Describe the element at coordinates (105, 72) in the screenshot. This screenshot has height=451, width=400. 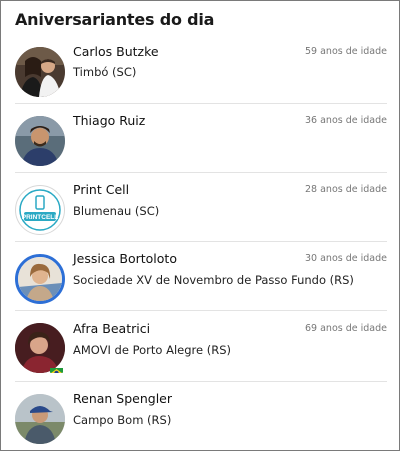
I see `person-city: Timbó (SC)` at that location.